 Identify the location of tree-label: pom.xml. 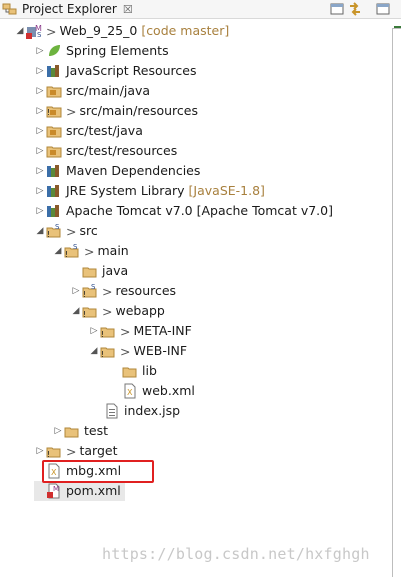
(93, 490).